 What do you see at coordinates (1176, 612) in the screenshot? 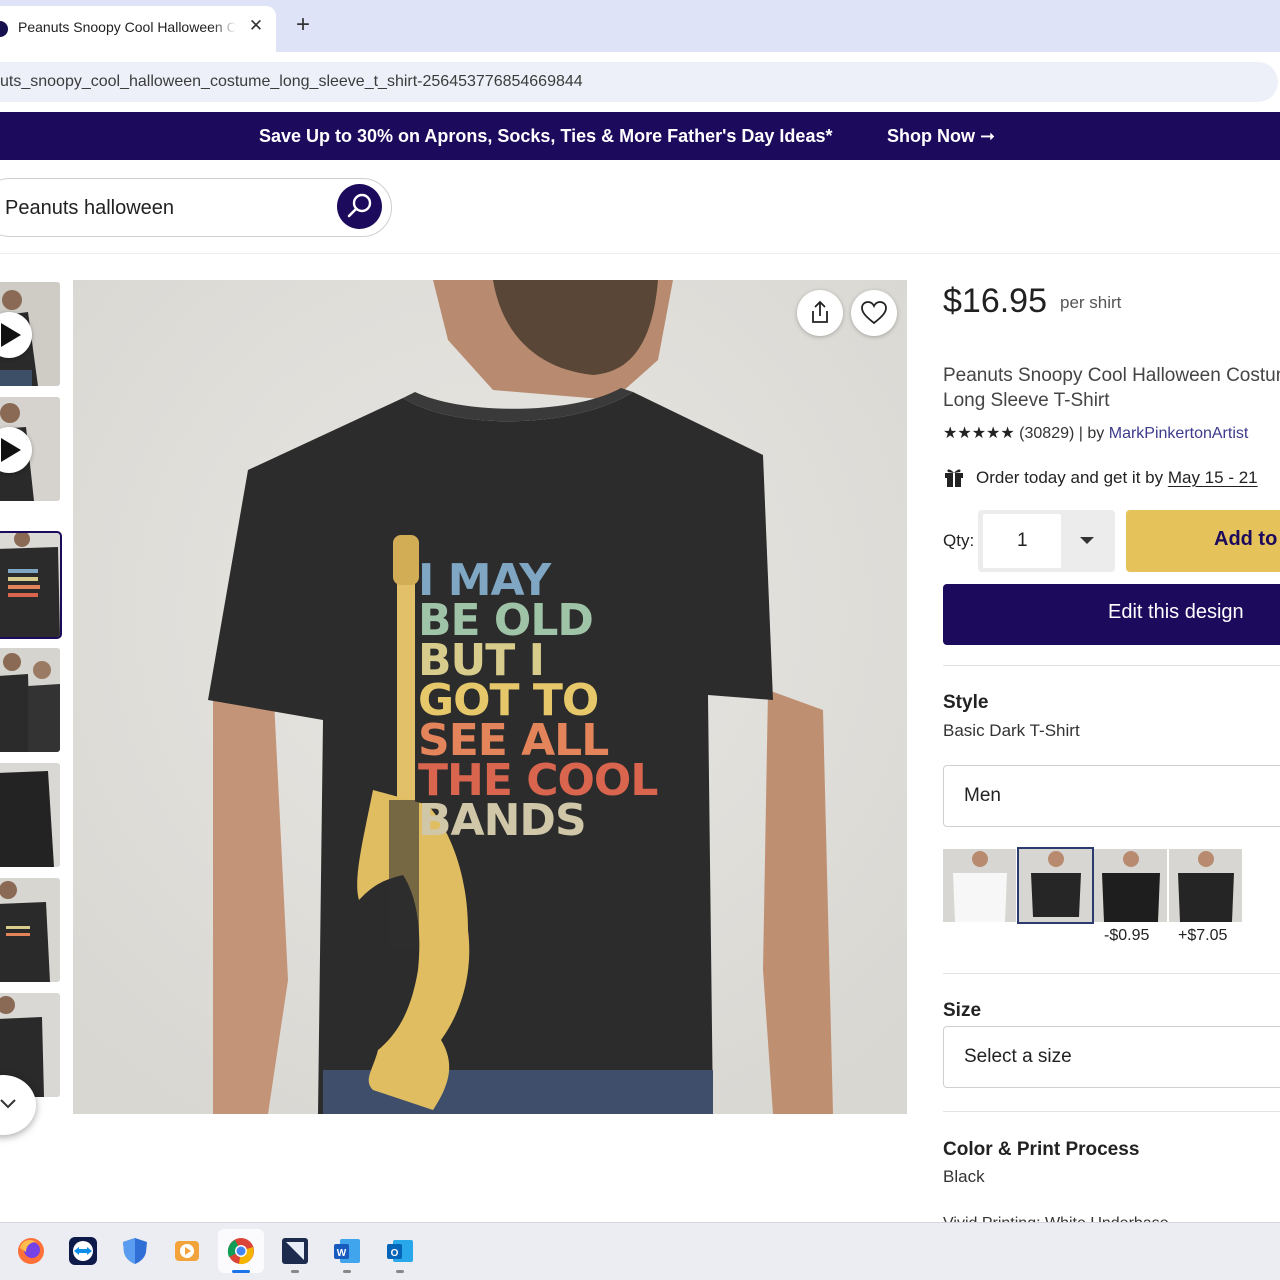
I see `edit-design-label: Edit this design` at bounding box center [1176, 612].